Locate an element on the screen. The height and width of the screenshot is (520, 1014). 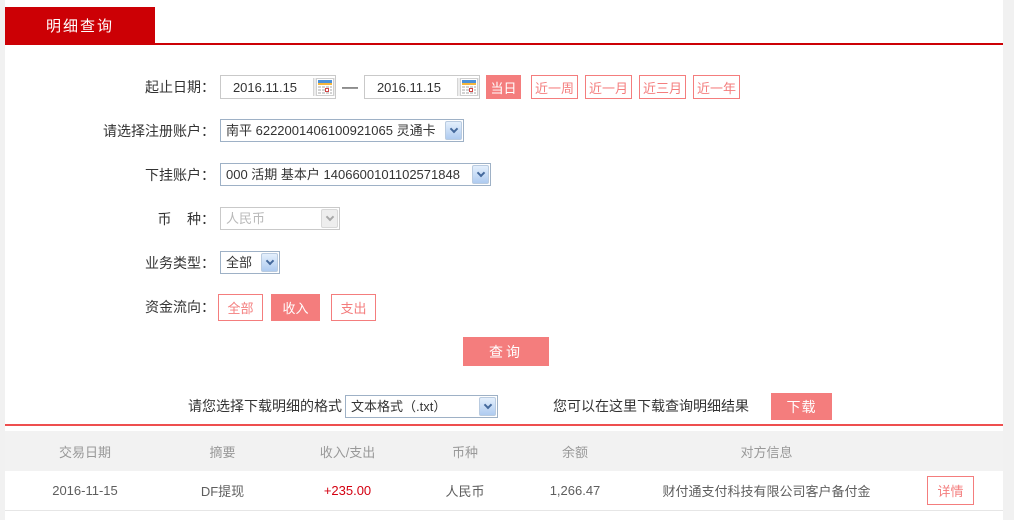
cell-actions: 详情 is located at coordinates (950, 490).